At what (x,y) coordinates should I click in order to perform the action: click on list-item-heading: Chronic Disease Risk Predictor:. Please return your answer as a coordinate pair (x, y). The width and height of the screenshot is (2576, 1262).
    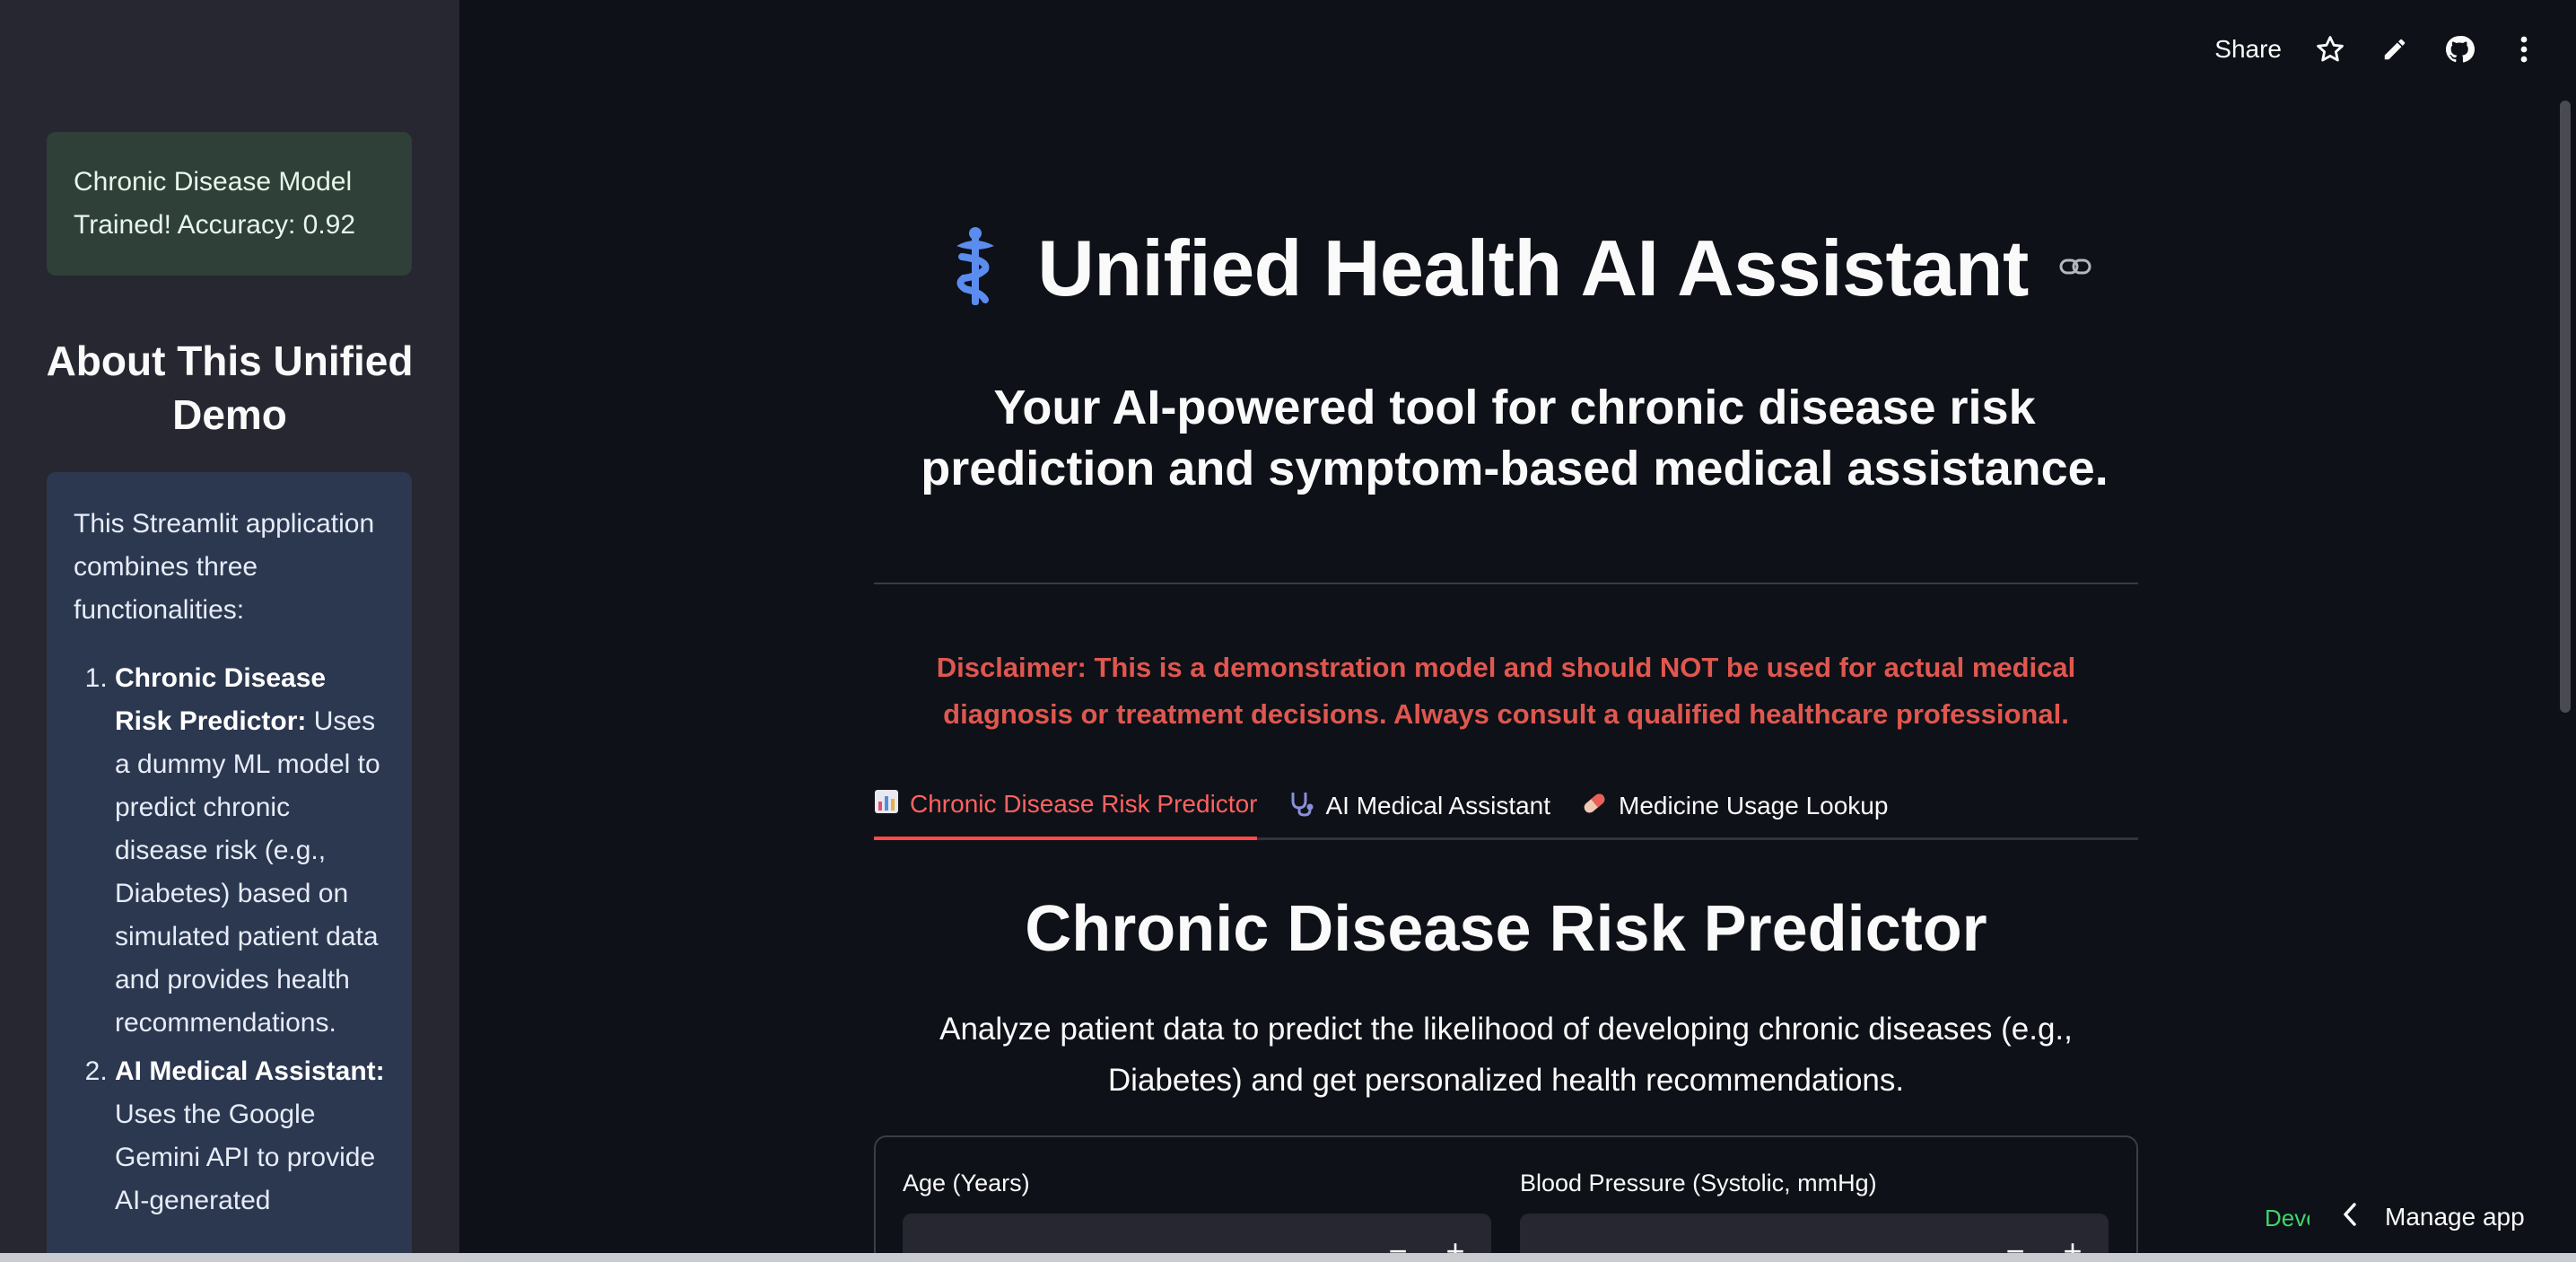
    Looking at the image, I should click on (221, 699).